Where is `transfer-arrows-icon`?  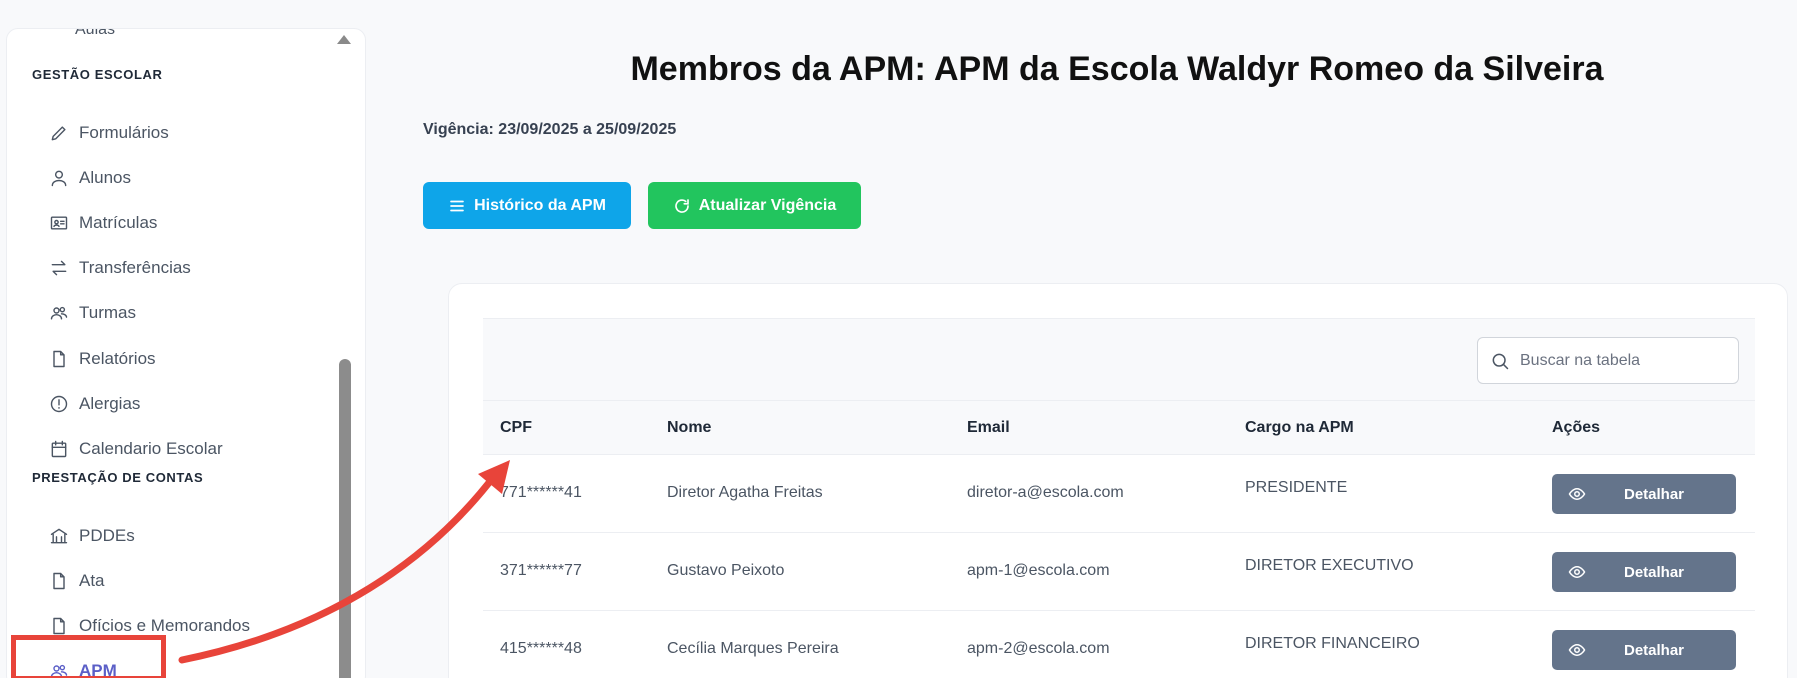
transfer-arrows-icon is located at coordinates (59, 268).